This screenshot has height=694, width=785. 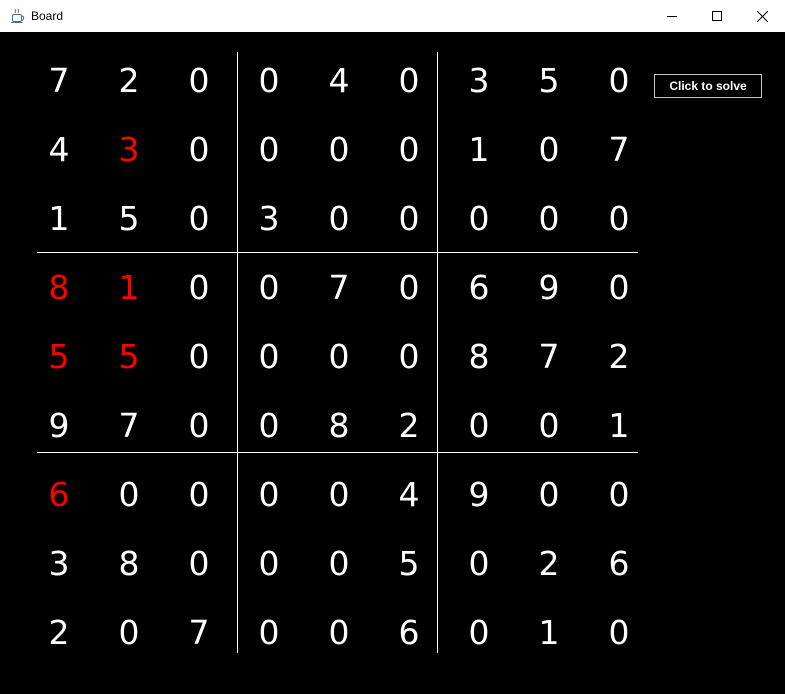 I want to click on title-bar: Board, so click(x=392, y=16).